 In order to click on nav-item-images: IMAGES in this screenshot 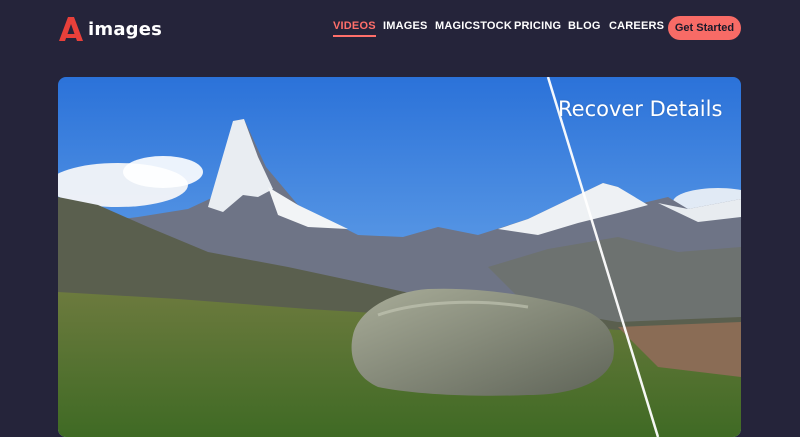, I will do `click(405, 29)`.